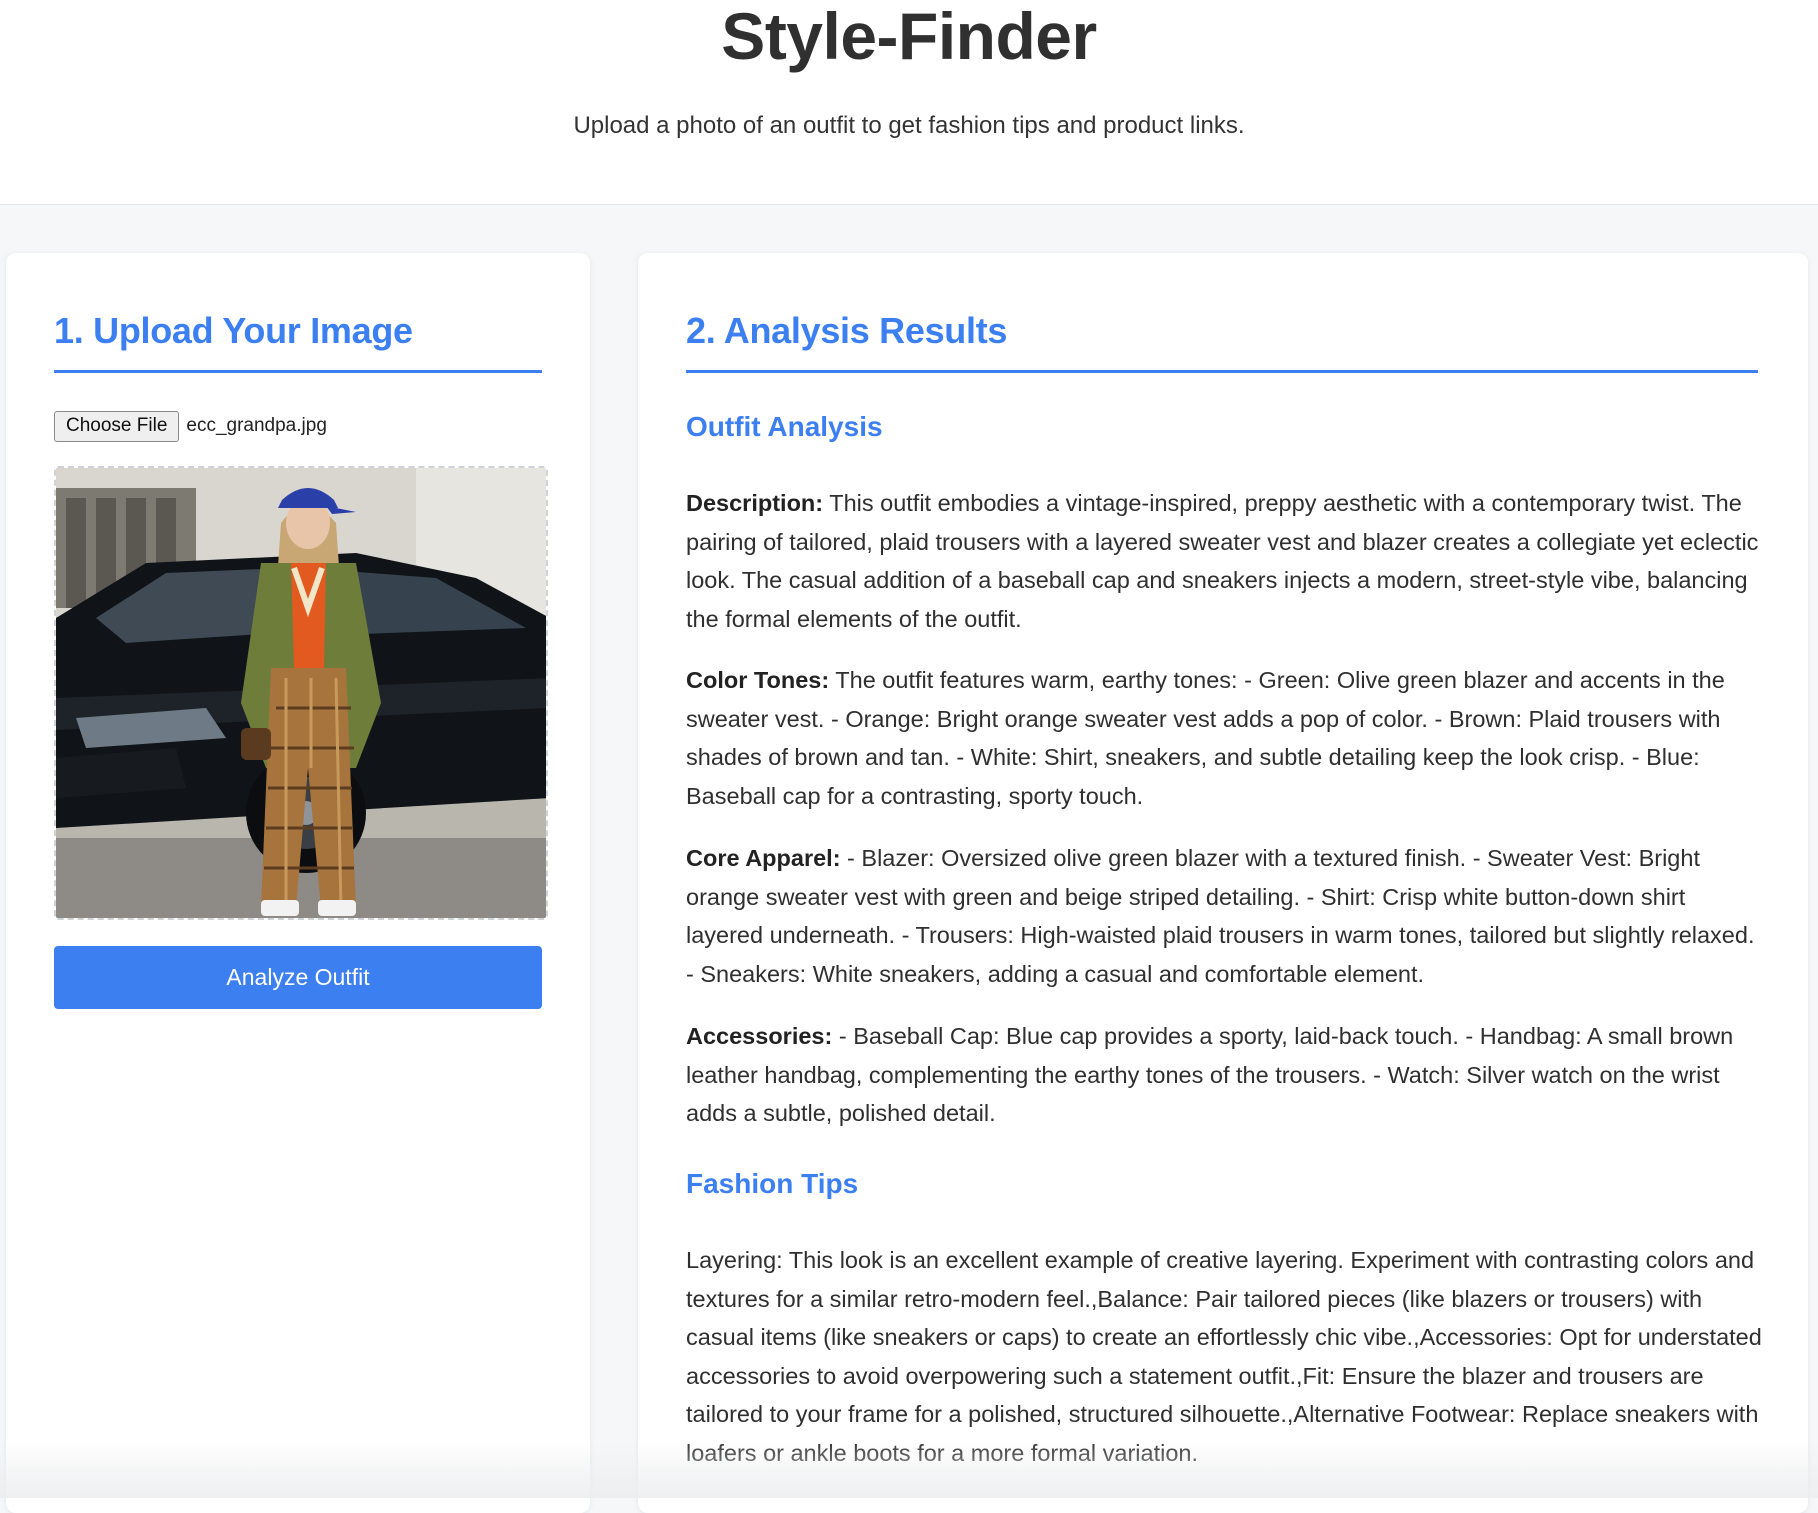  What do you see at coordinates (847, 330) in the screenshot?
I see `results-heading: 2. Analysis Results` at bounding box center [847, 330].